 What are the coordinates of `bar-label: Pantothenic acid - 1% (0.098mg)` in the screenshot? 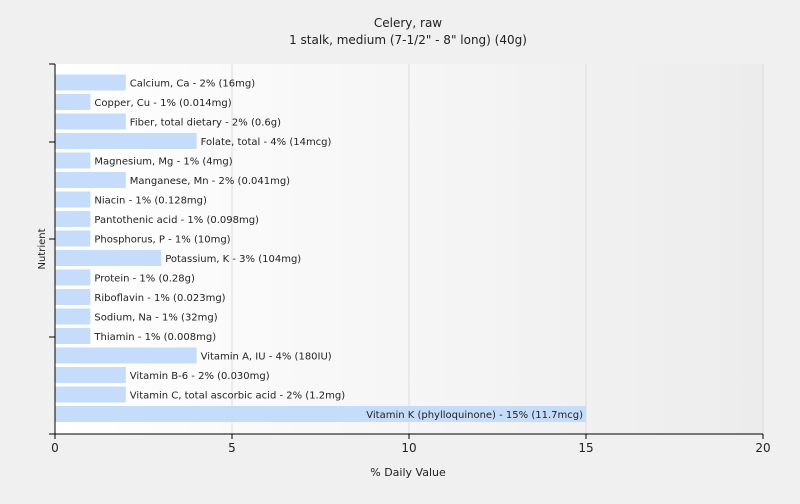 It's located at (176, 220).